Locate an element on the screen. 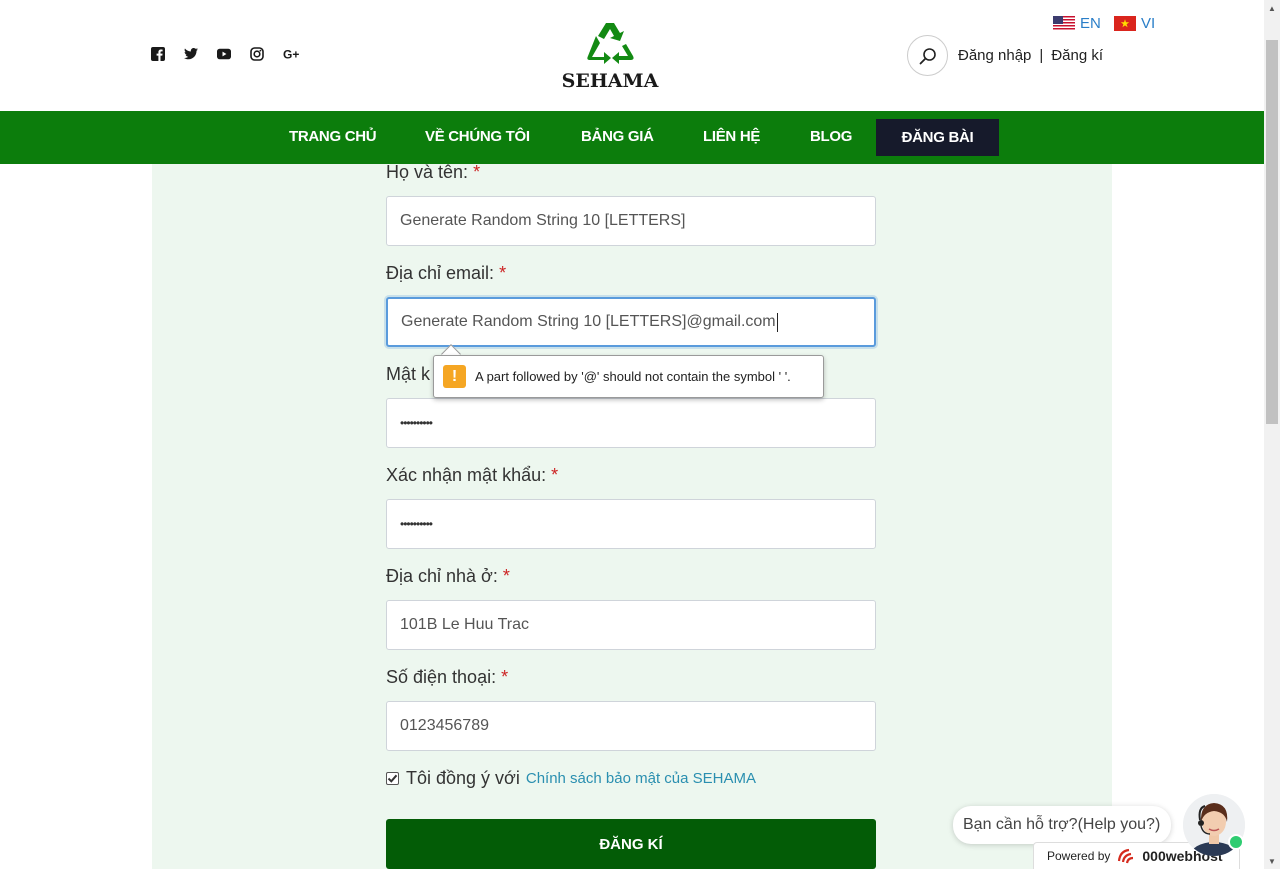 The image size is (1280, 869). logo-text: SEHAMA is located at coordinates (610, 81).